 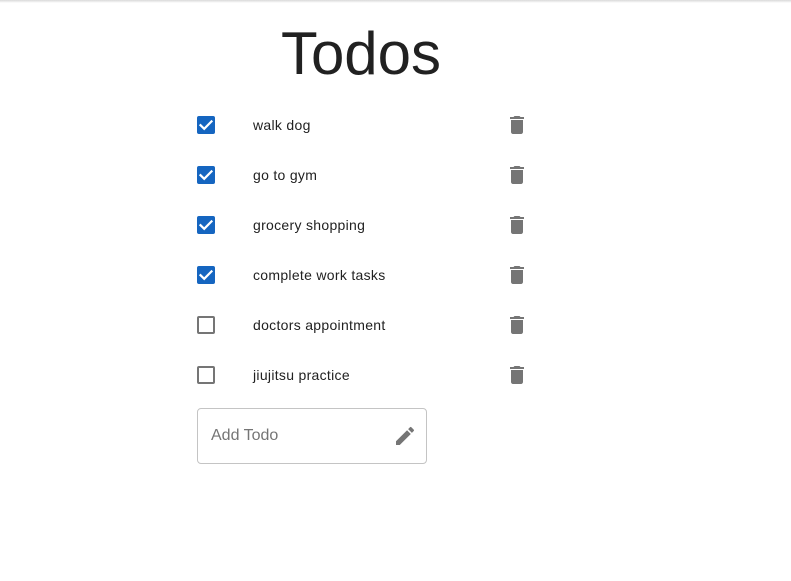 I want to click on todo-item: grocery shopping, so click(x=395, y=225).